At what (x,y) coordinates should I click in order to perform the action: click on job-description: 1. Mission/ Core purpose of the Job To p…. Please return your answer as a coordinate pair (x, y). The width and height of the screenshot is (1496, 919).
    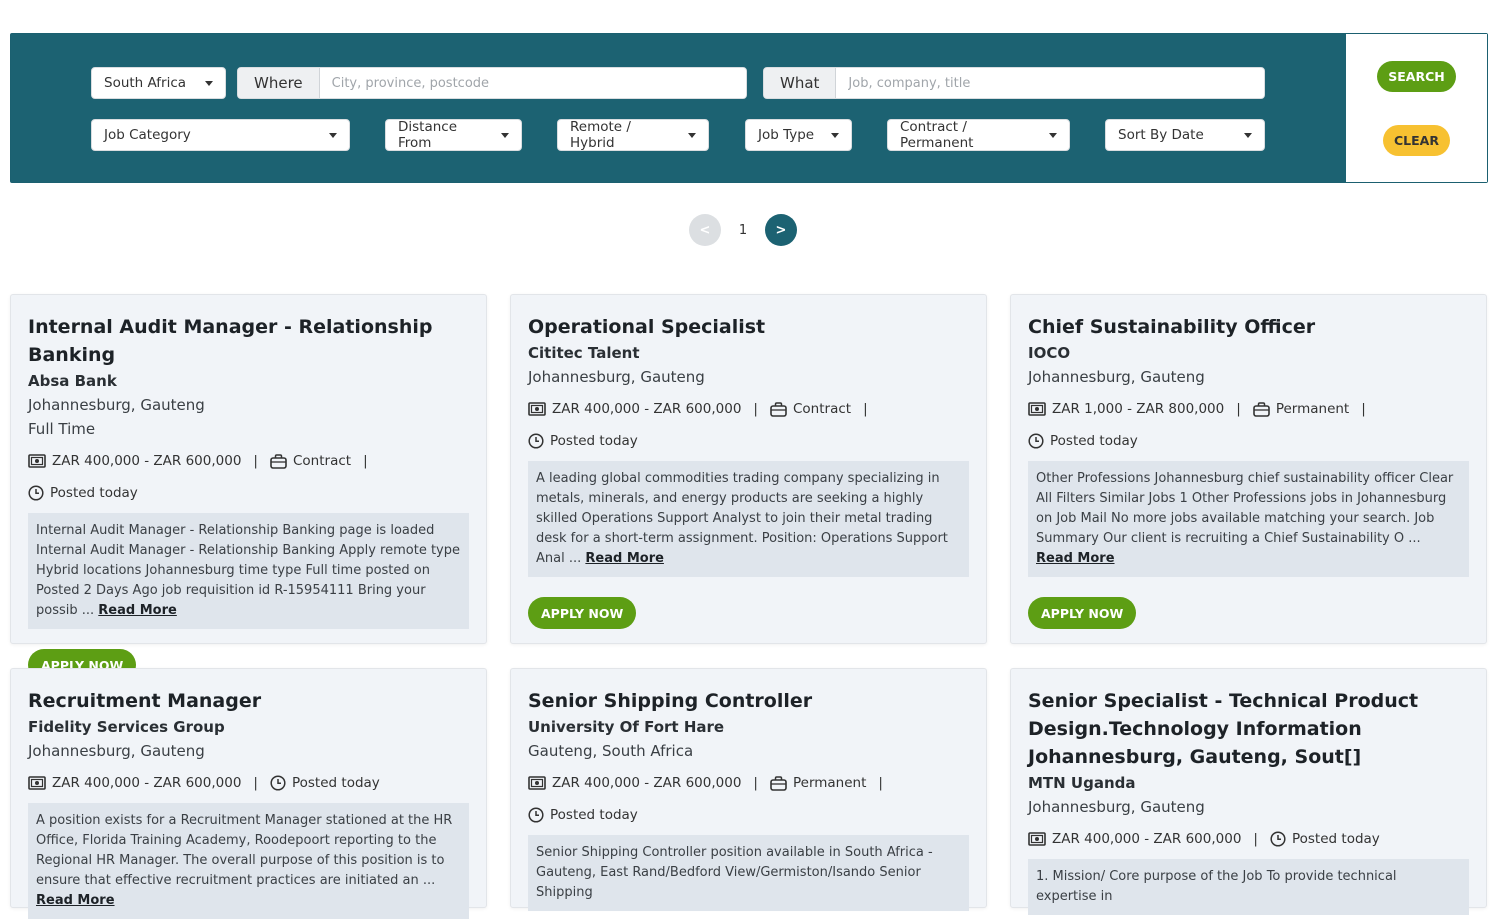
    Looking at the image, I should click on (1248, 887).